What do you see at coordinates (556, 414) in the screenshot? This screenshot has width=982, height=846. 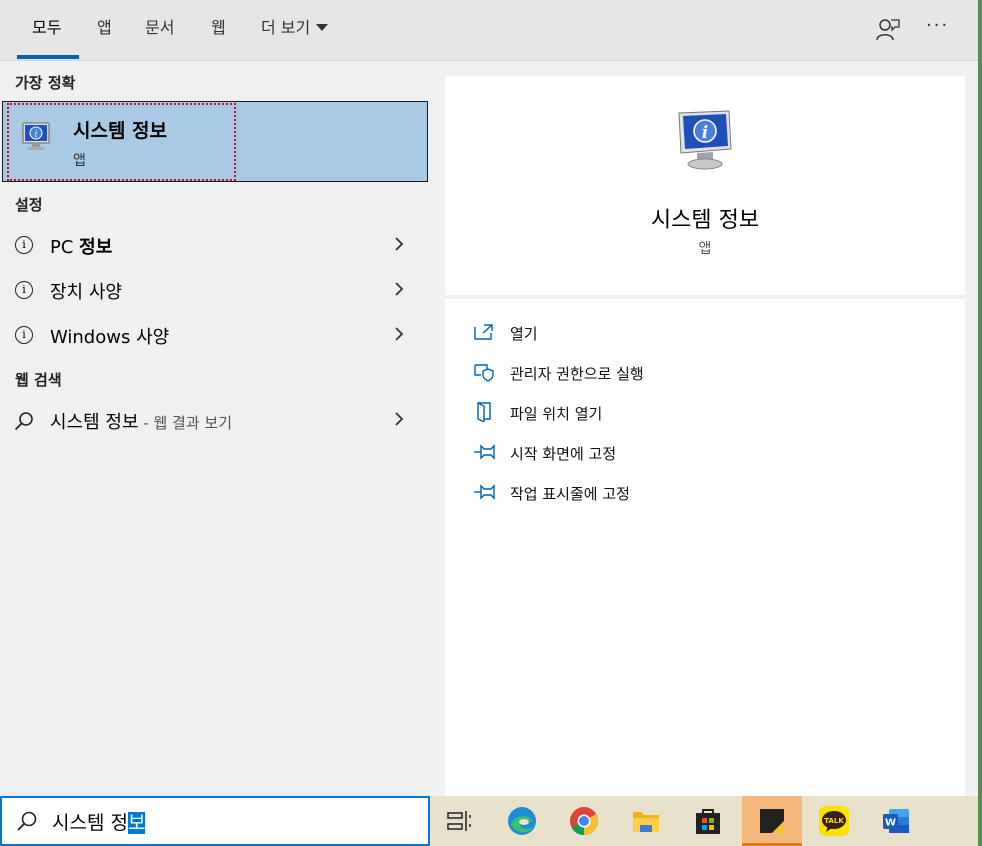 I see `action-label: 파일 위치 열기` at bounding box center [556, 414].